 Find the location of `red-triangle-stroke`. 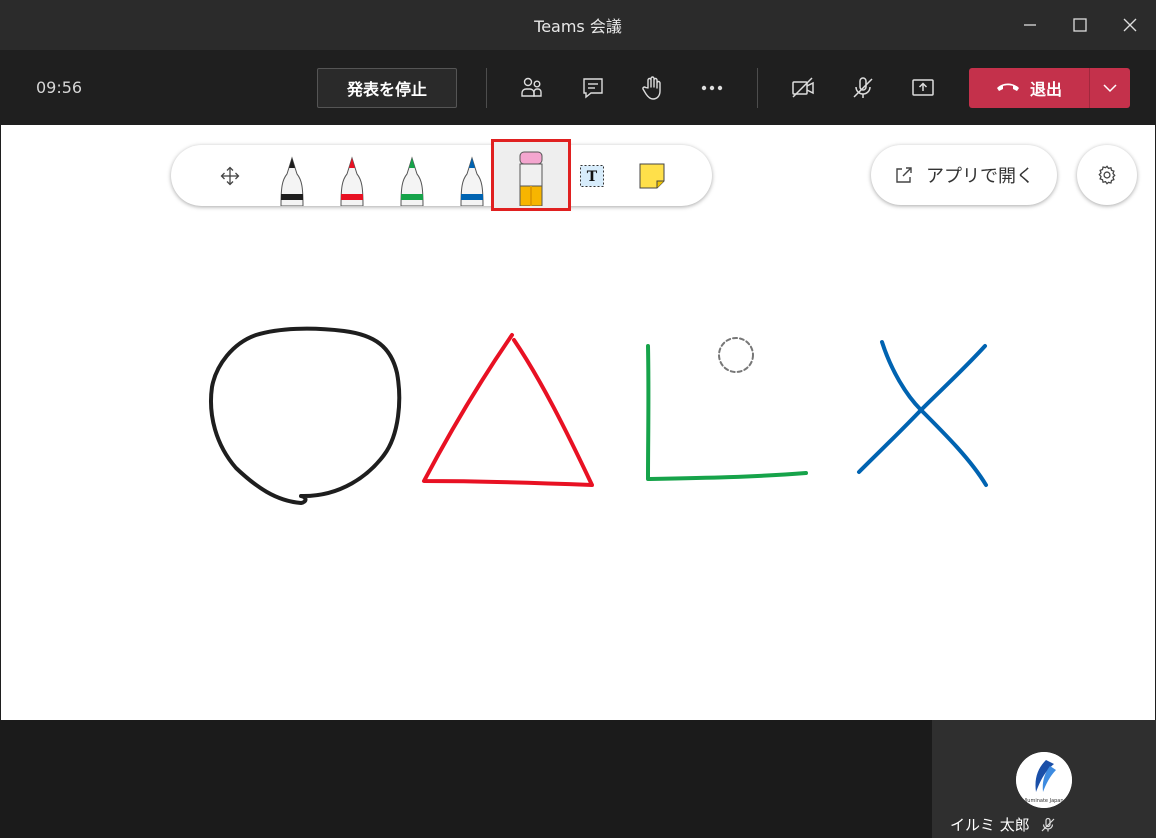

red-triangle-stroke is located at coordinates (508, 410).